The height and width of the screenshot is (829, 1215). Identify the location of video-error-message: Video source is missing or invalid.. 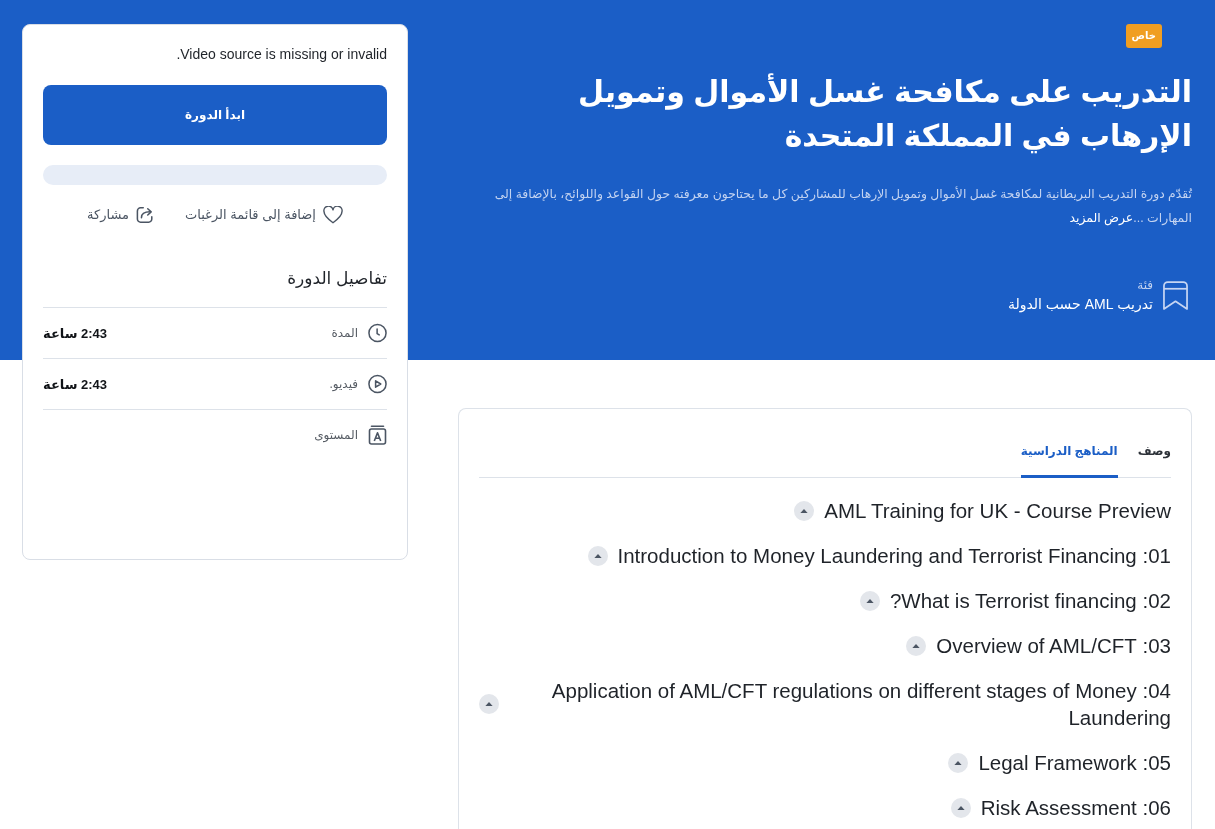
(281, 54).